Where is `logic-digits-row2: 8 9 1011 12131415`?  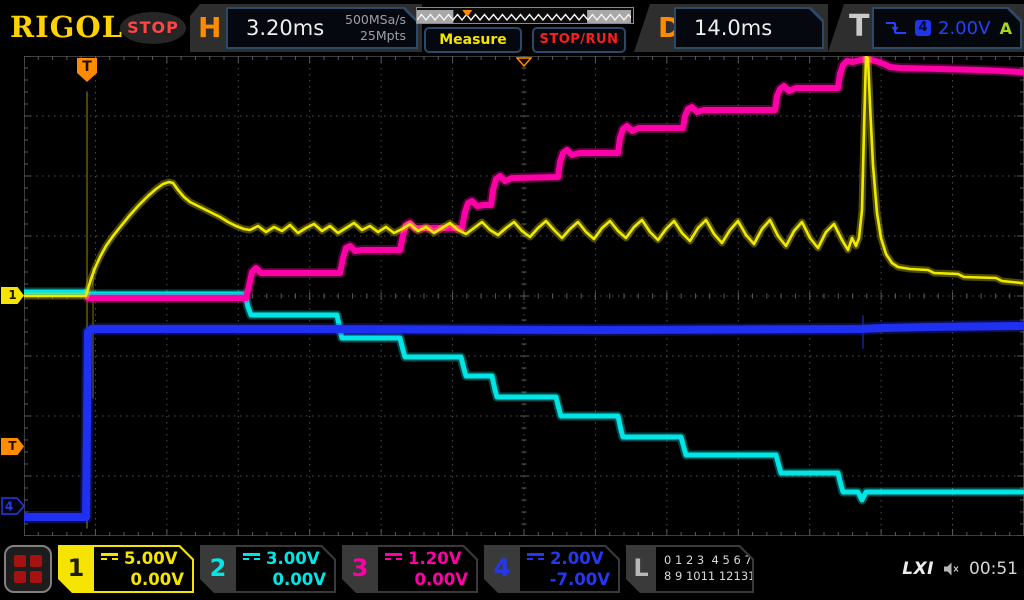 logic-digits-row2: 8 9 1011 12131415 is located at coordinates (721, 576).